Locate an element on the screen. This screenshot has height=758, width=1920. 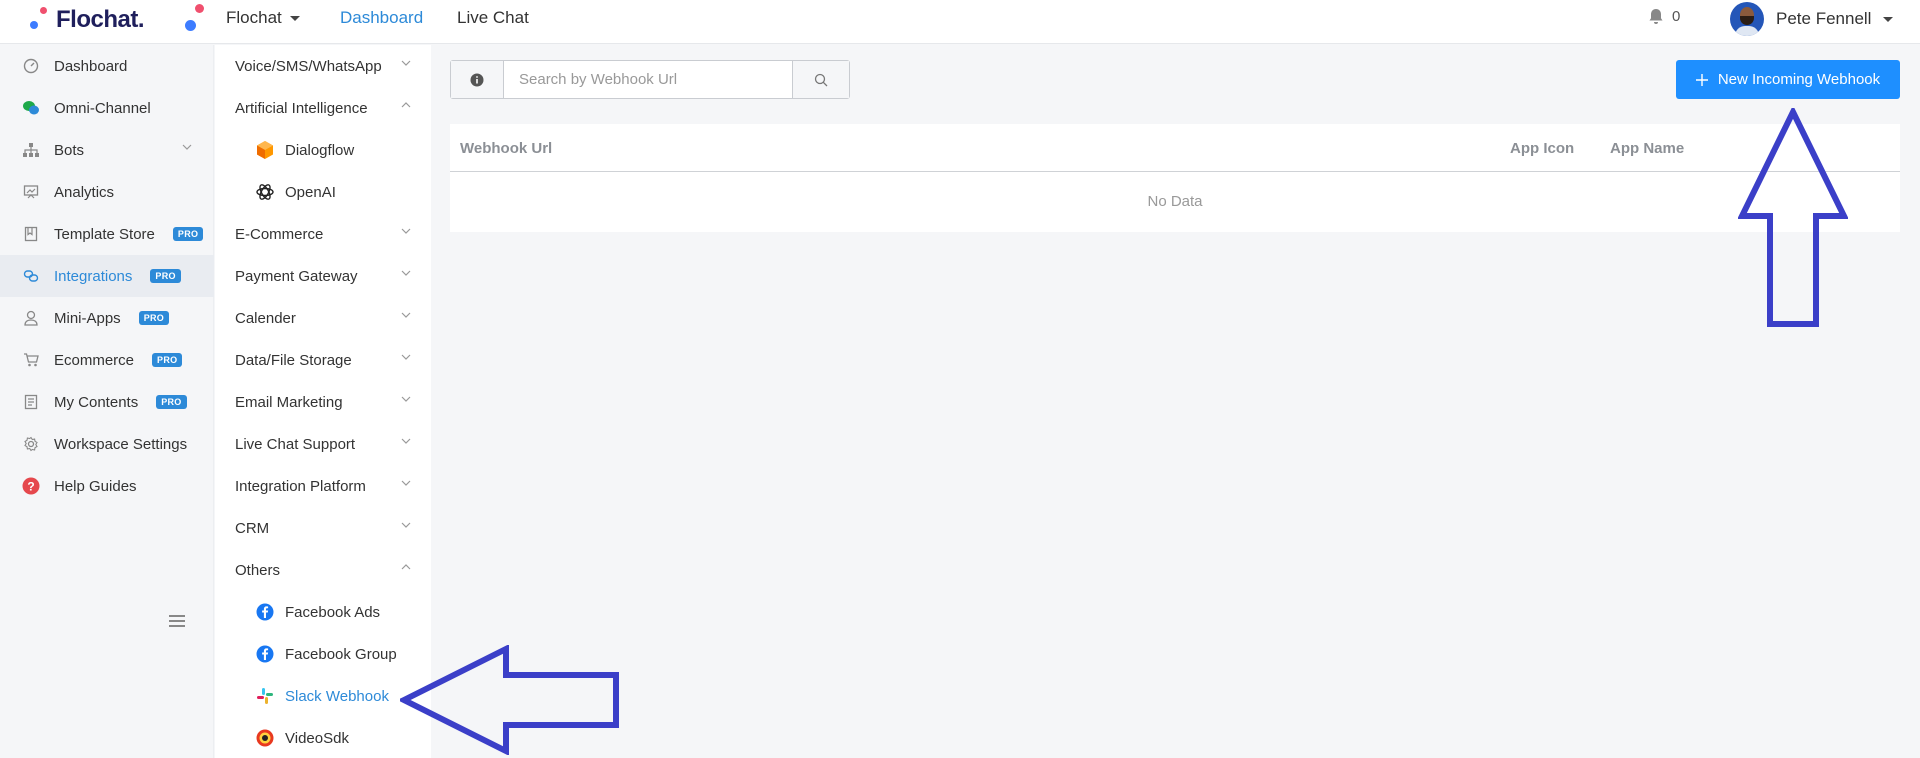
integration-facebook-ads: Facebook Ads is located at coordinates (323, 612).